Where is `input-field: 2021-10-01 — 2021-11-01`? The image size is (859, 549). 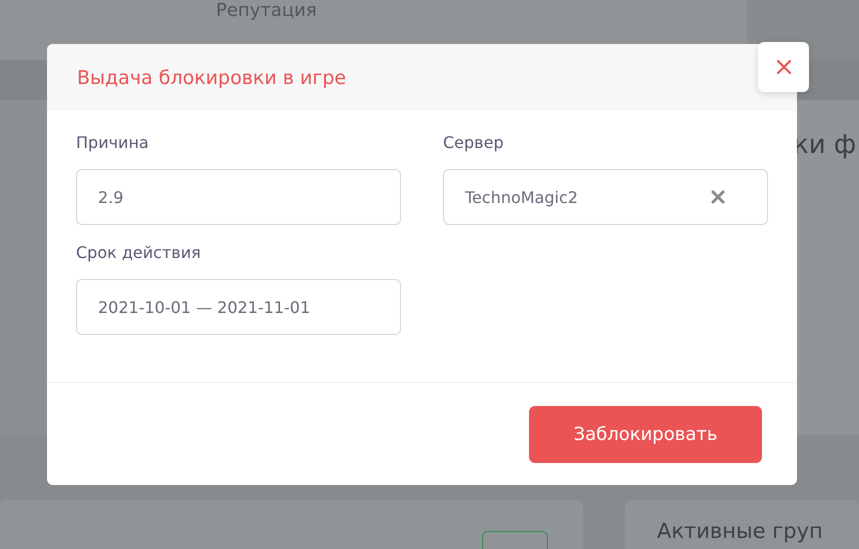
input-field: 2021-10-01 — 2021-11-01 is located at coordinates (238, 307).